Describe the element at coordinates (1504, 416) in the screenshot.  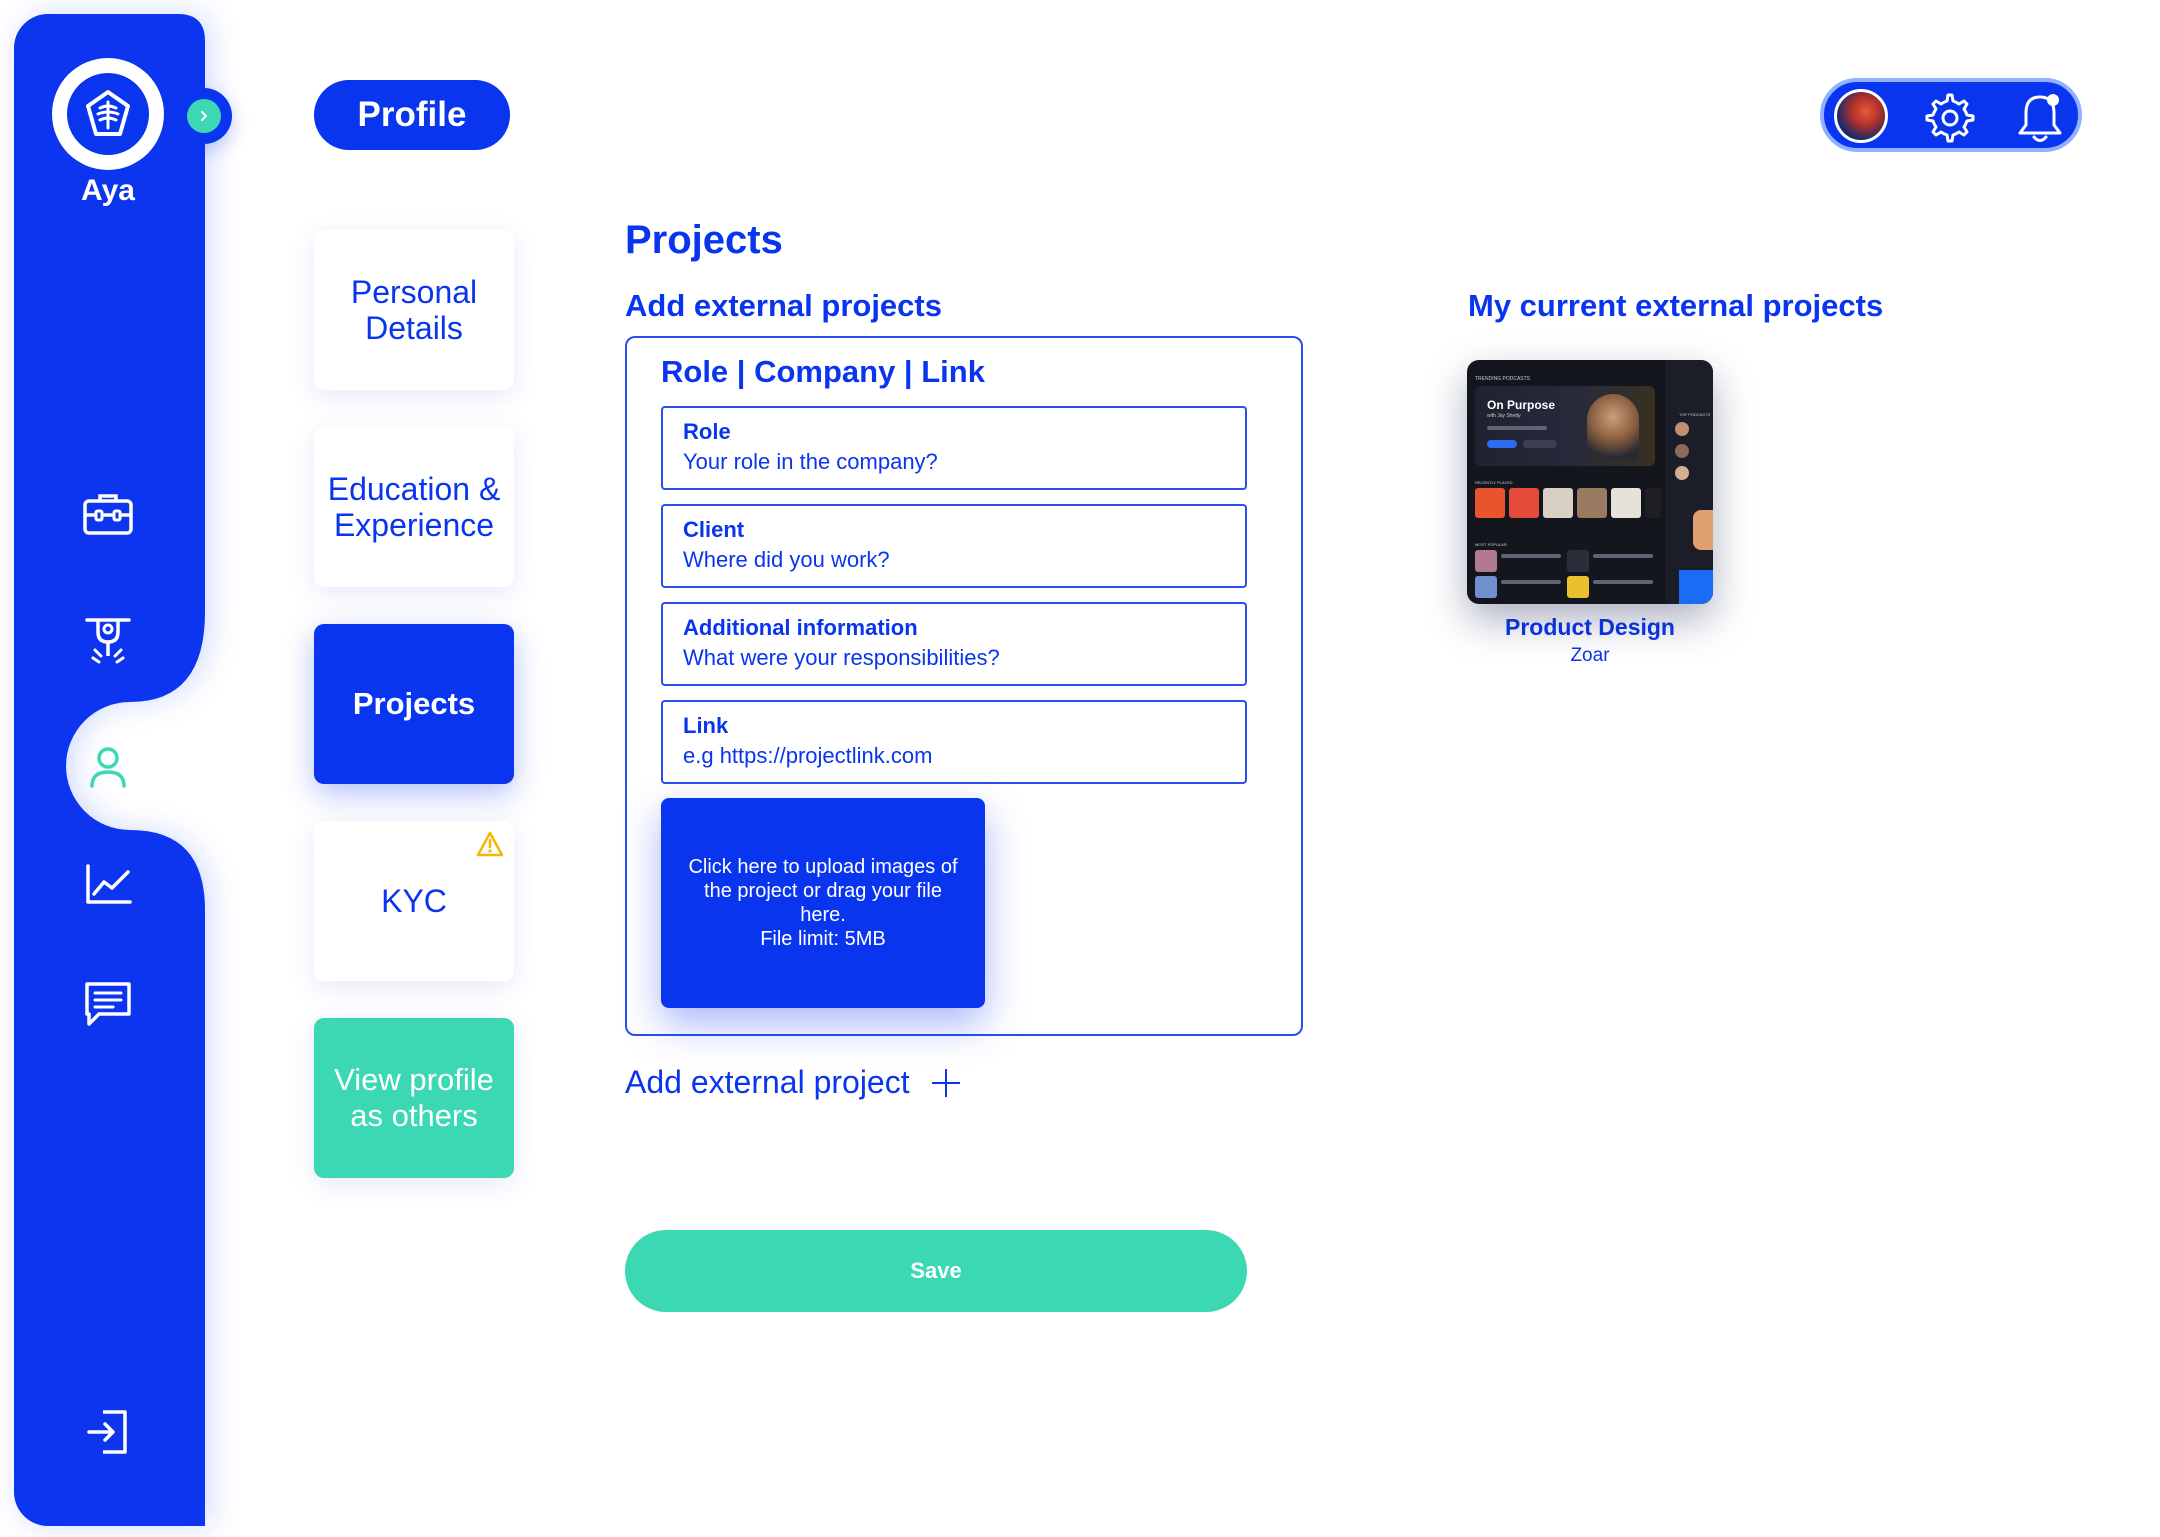
I see `thumbnail-subtitle: with Jay Shetty` at that location.